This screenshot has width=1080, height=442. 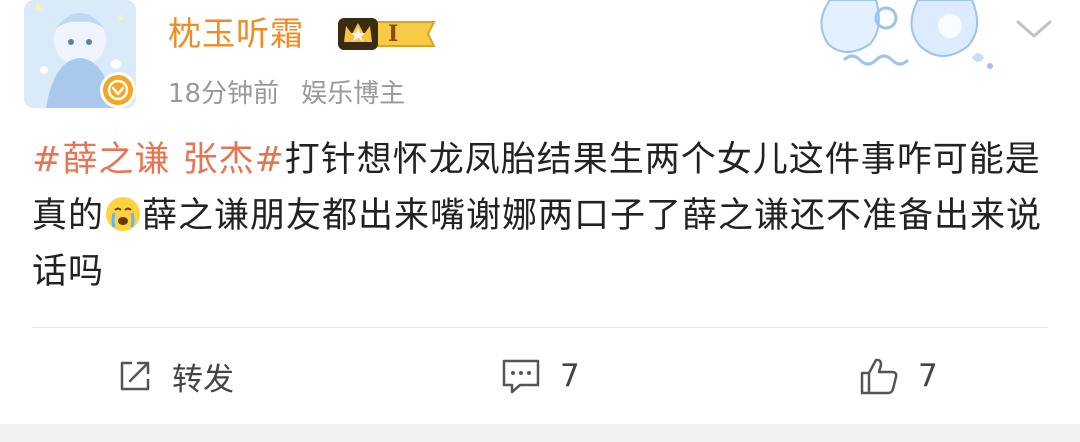 What do you see at coordinates (521, 376) in the screenshot?
I see `comment-icon` at bounding box center [521, 376].